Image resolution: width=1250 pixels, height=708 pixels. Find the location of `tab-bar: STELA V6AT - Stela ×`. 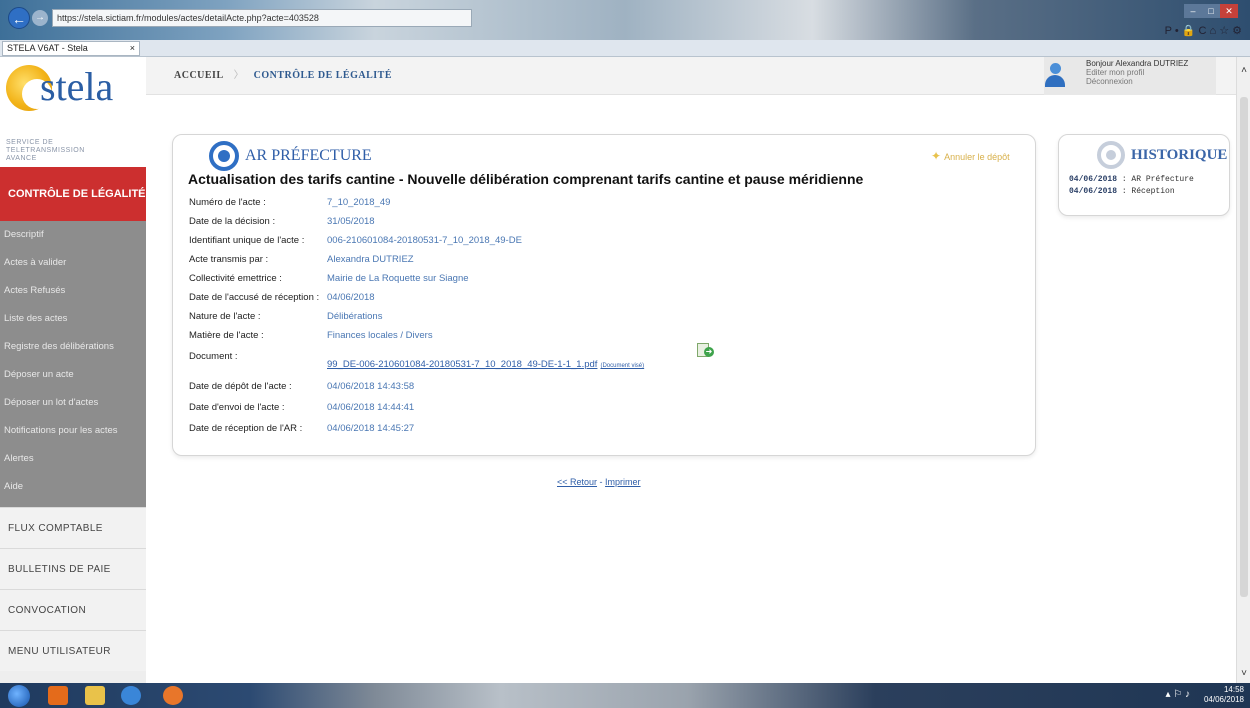

tab-bar: STELA V6AT - Stela × is located at coordinates (625, 48).